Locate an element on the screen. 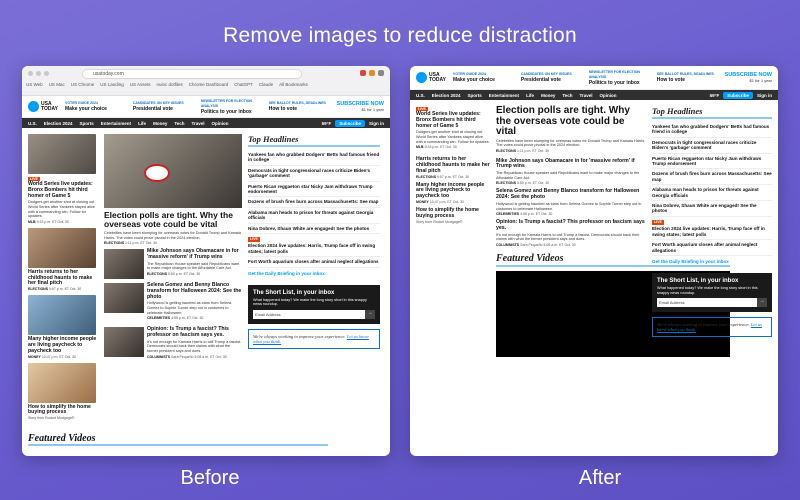 The width and height of the screenshot is (800, 500). window-controls is located at coordinates (38, 73).